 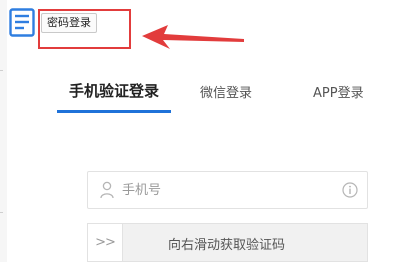 I want to click on slider-label: 向右滑动获取验证码, so click(x=227, y=245).